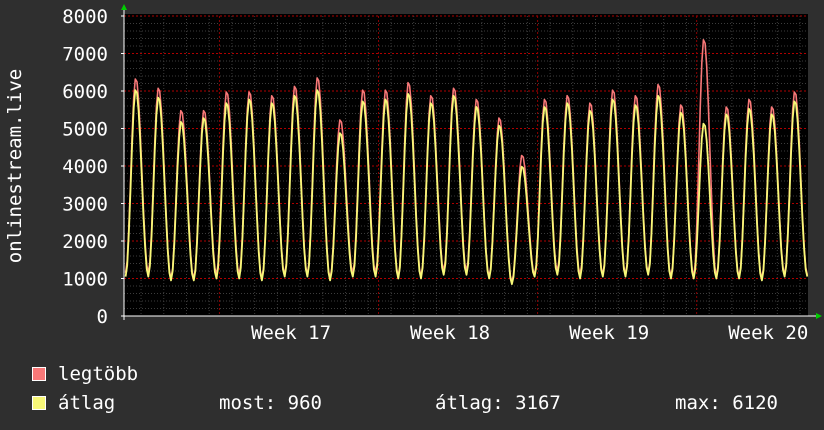 Image resolution: width=824 pixels, height=430 pixels. What do you see at coordinates (39, 403) in the screenshot?
I see `legend-avg-swatch` at bounding box center [39, 403].